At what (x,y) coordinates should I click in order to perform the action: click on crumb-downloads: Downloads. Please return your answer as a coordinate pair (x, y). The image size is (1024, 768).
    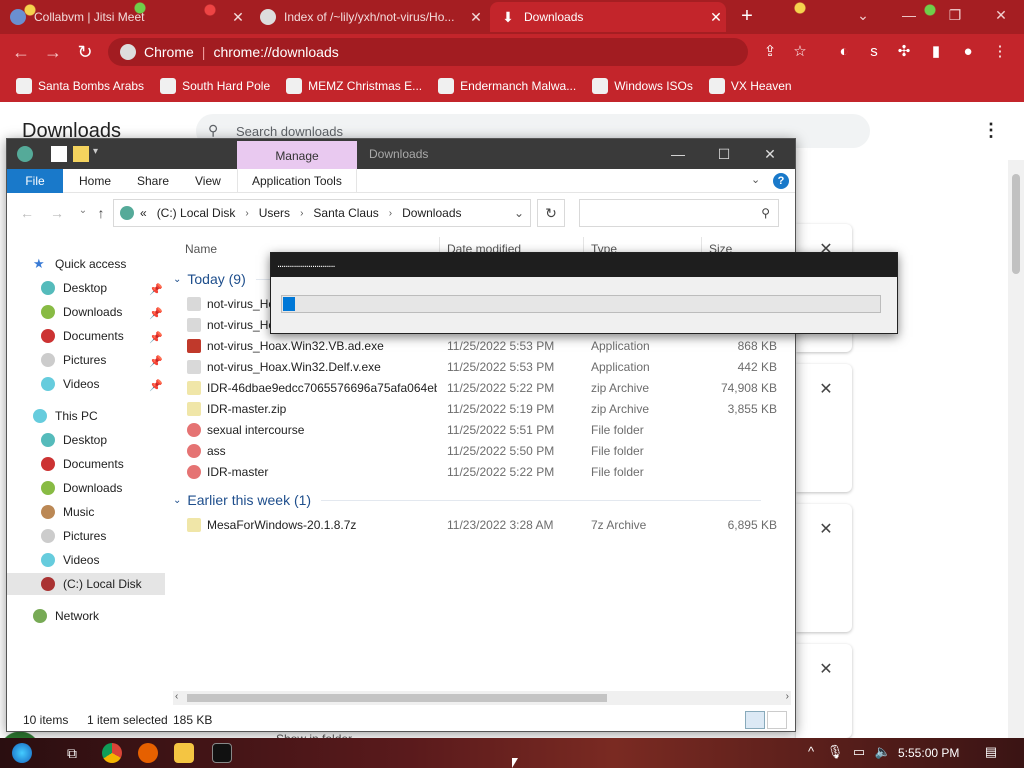
    Looking at the image, I should click on (431, 213).